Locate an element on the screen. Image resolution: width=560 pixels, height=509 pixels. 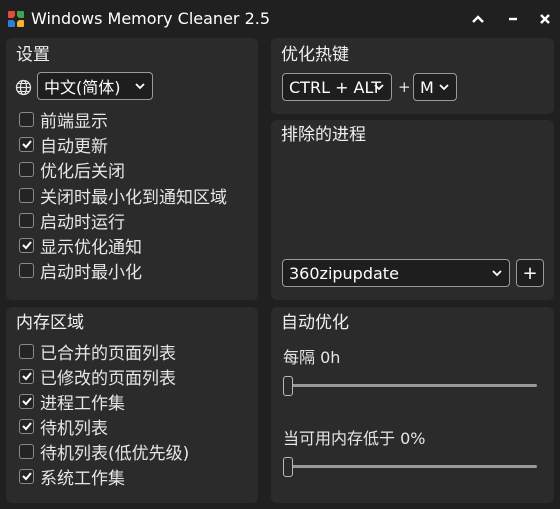
memory-slider-track is located at coordinates (410, 466).